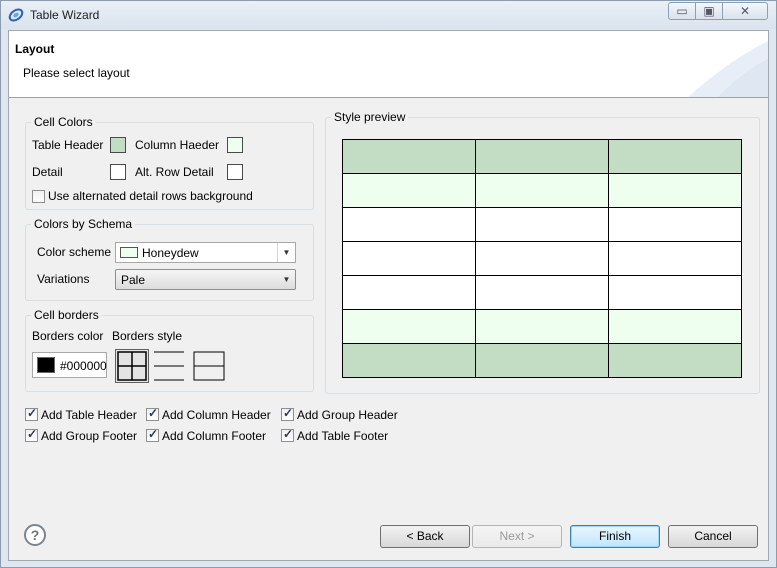 Image resolution: width=777 pixels, height=568 pixels. What do you see at coordinates (46, 365) in the screenshot?
I see `borders-color-chip` at bounding box center [46, 365].